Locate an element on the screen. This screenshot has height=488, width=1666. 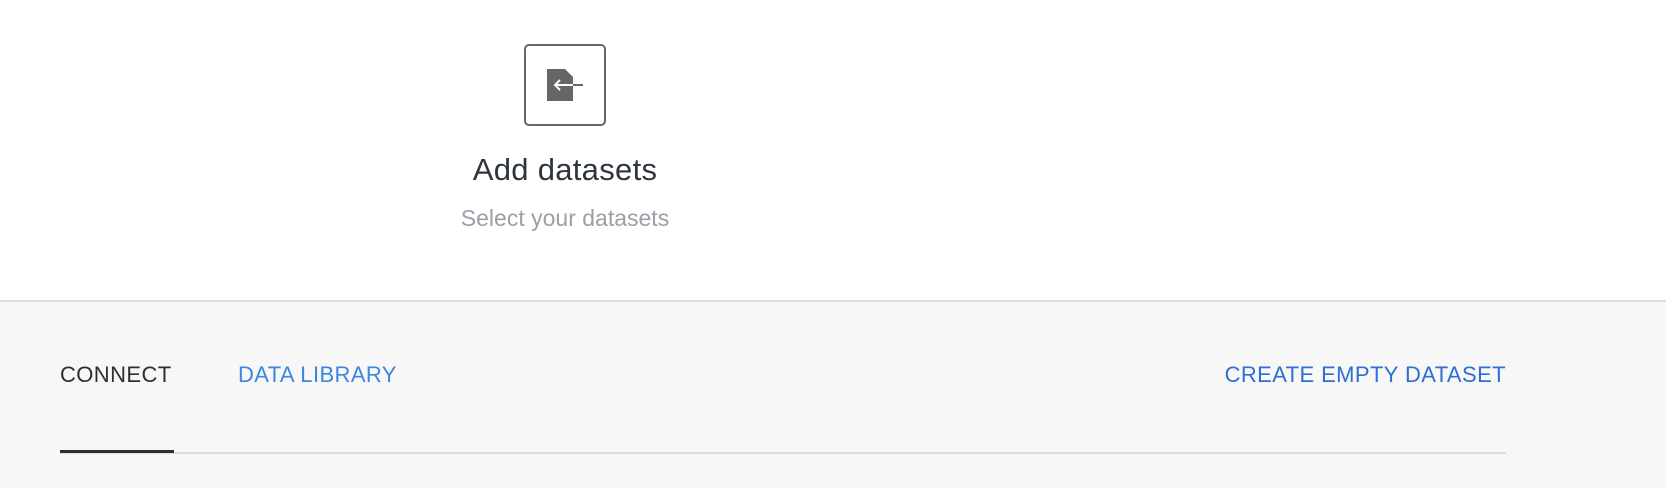
create-empty-dataset-button: CREATE EMPTY DATASET is located at coordinates (1365, 375).